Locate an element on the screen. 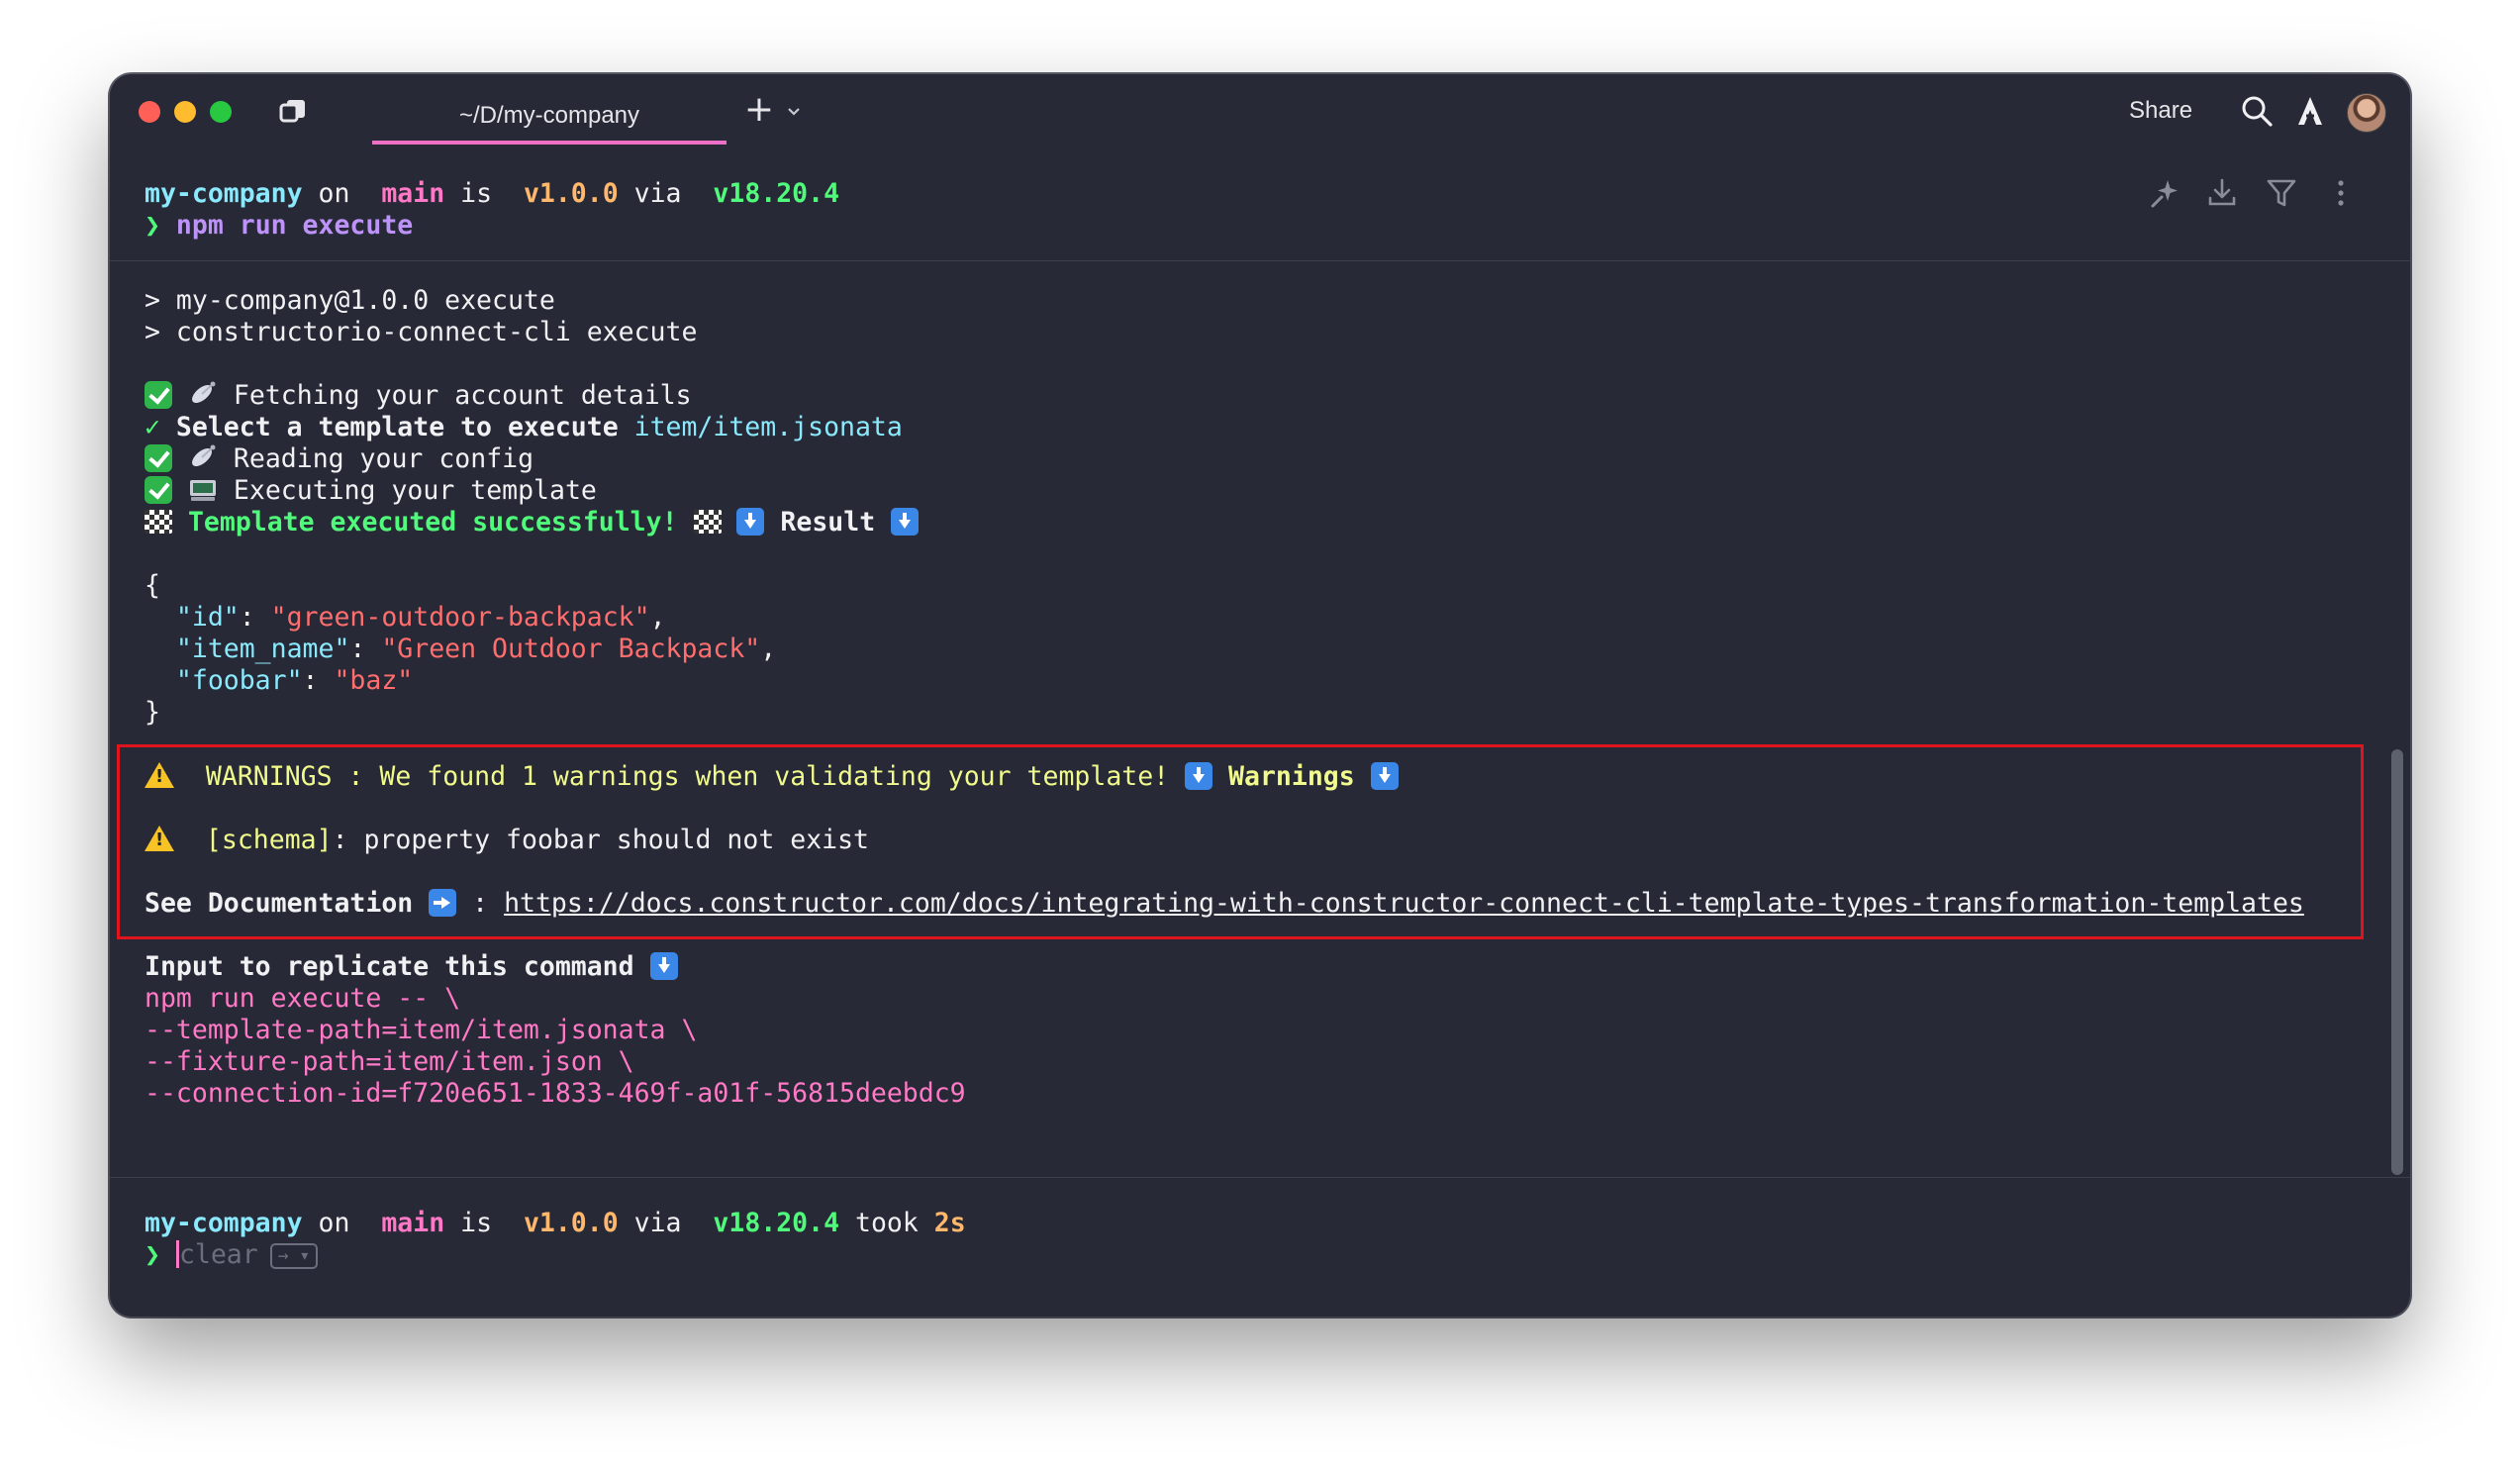 The height and width of the screenshot is (1465, 2520). avatar is located at coordinates (2366, 113).